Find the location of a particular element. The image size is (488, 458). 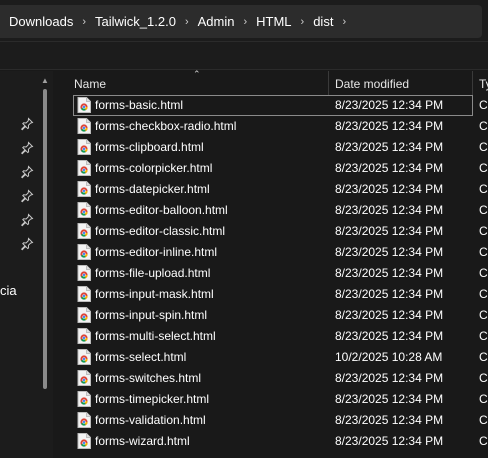

file-name: forms-editor-balloon.html is located at coordinates (161, 210).